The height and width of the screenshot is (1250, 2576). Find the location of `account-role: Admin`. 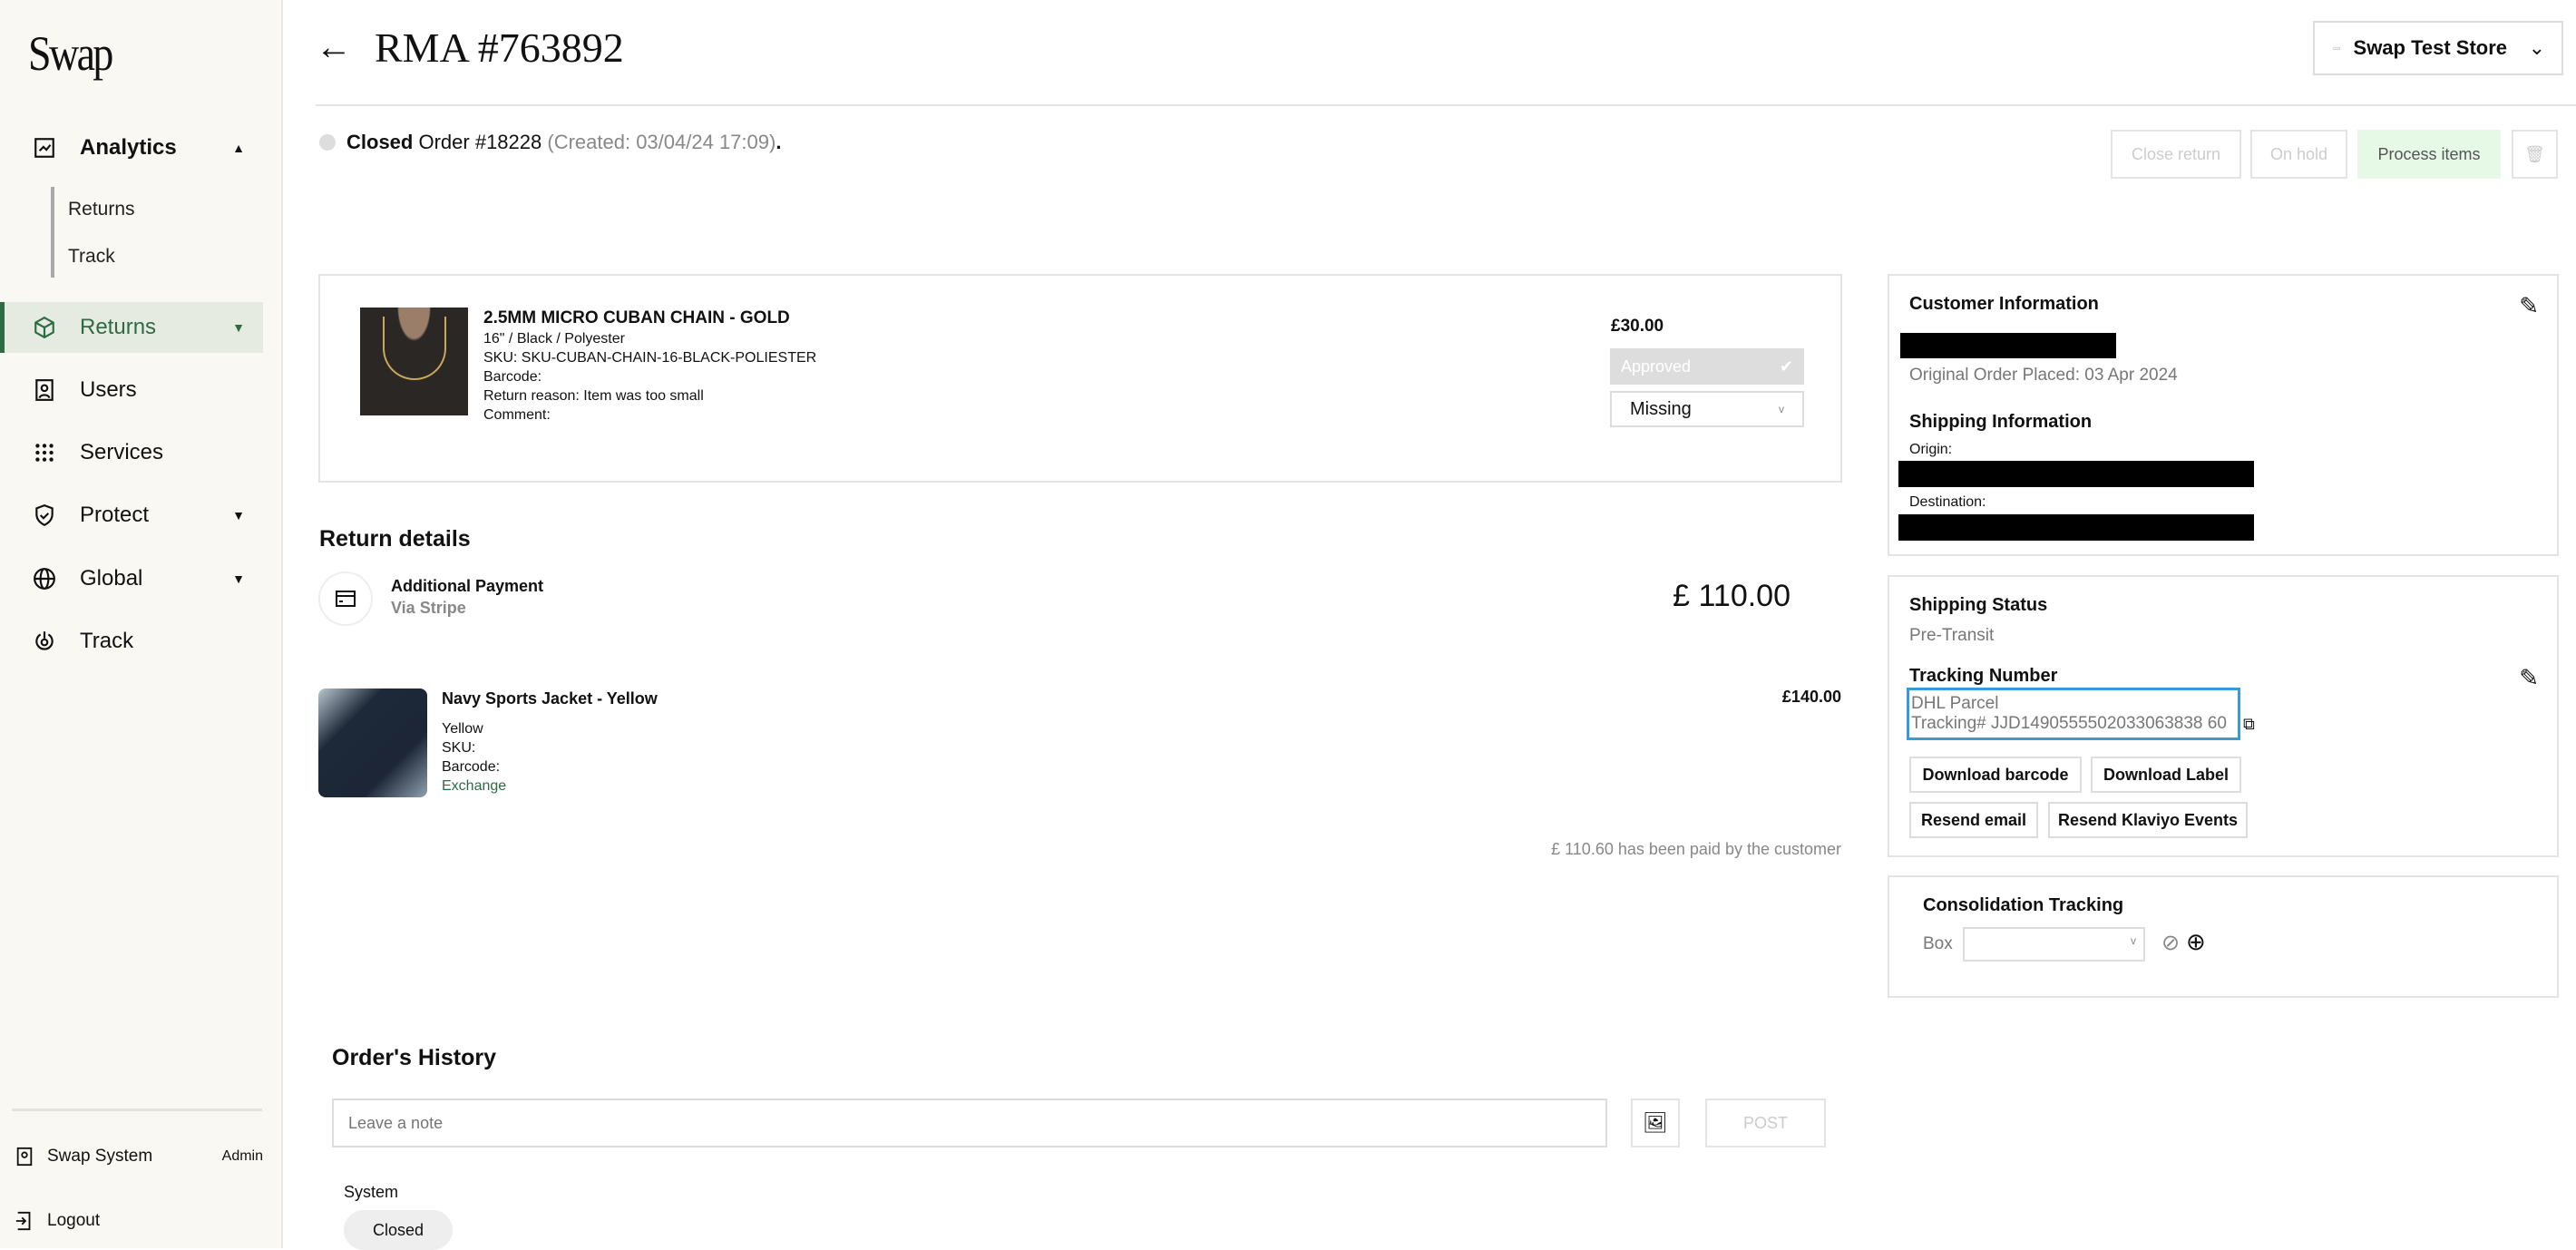

account-role: Admin is located at coordinates (242, 1156).